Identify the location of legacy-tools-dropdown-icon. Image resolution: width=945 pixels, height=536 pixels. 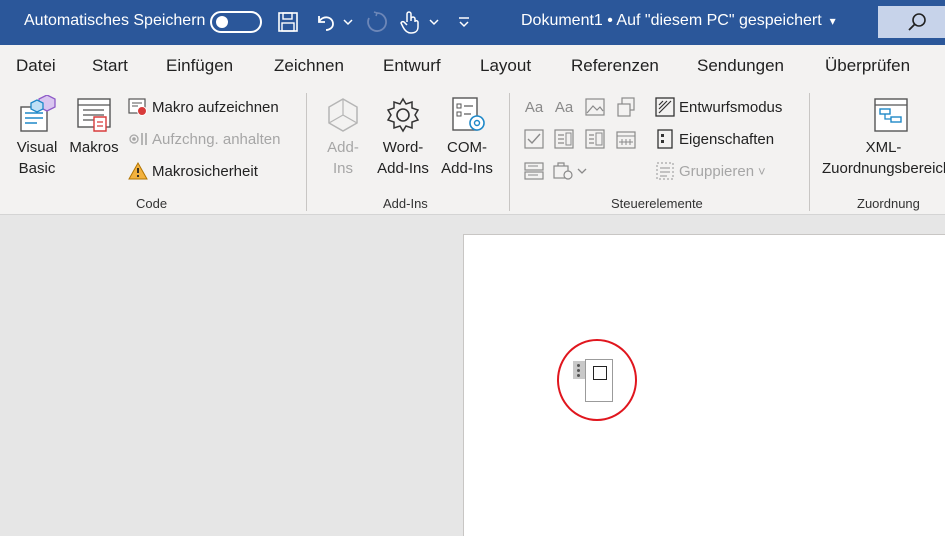
(582, 171).